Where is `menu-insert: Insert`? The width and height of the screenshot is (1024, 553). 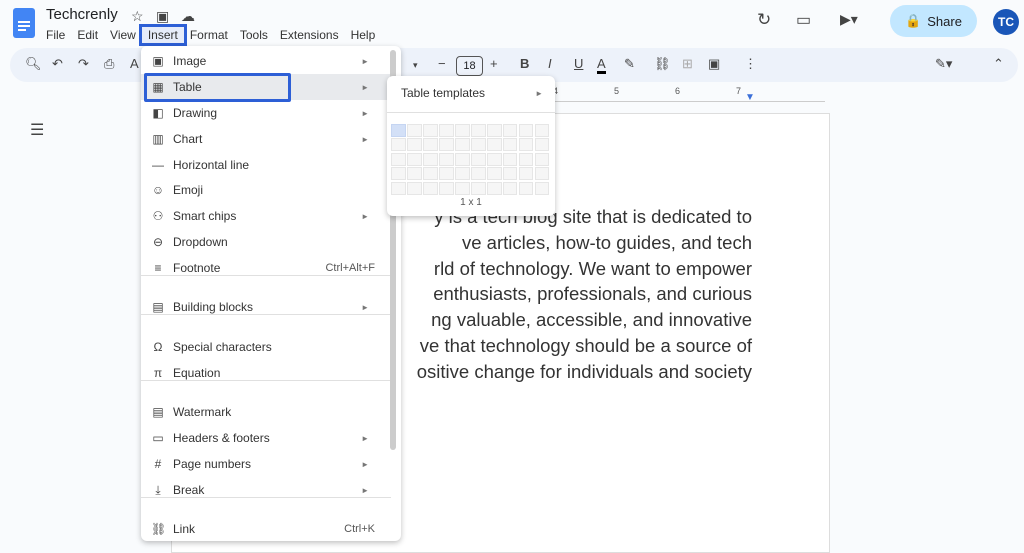 menu-insert: Insert is located at coordinates (162, 35).